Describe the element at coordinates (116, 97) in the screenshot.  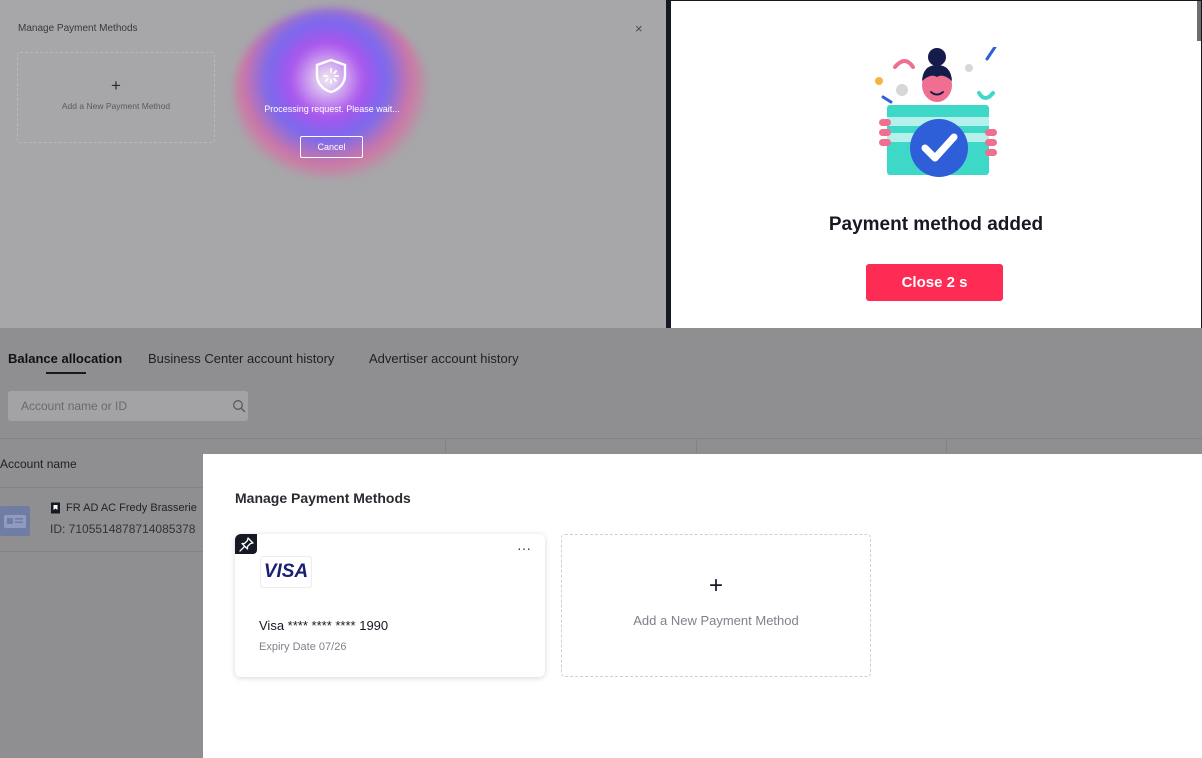
I see `add-payment-method-card-dimmed: + Add a New Payment Method` at that location.